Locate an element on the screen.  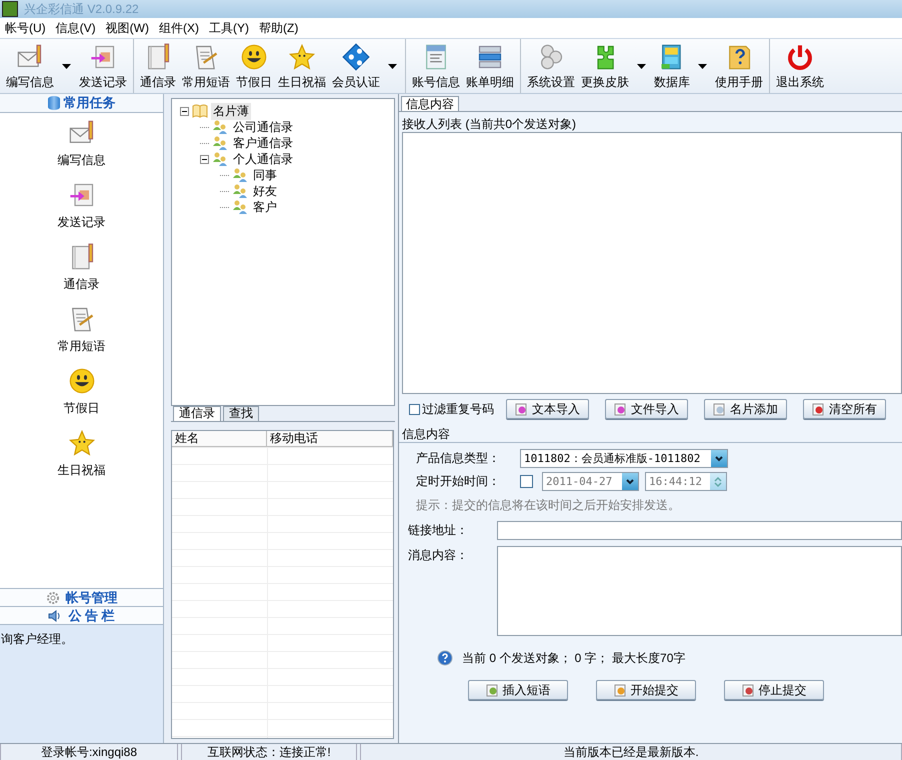
book-icon is located at coordinates (200, 111).